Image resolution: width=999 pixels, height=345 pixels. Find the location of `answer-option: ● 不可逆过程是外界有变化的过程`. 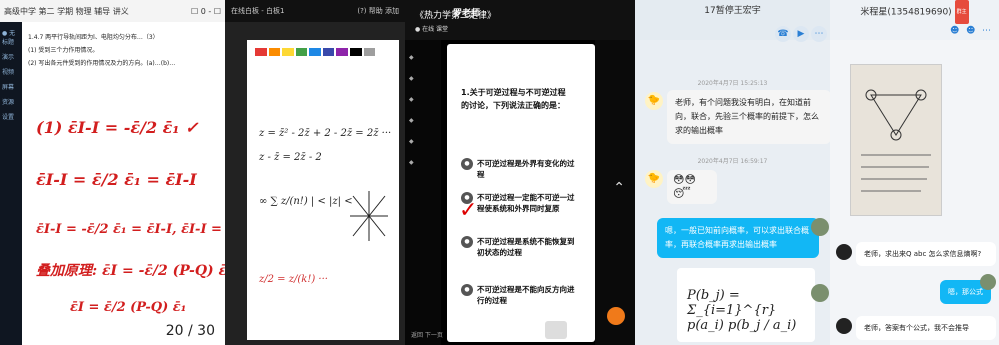

answer-option: ● 不可逆过程是外界有变化的过程 is located at coordinates (521, 169).